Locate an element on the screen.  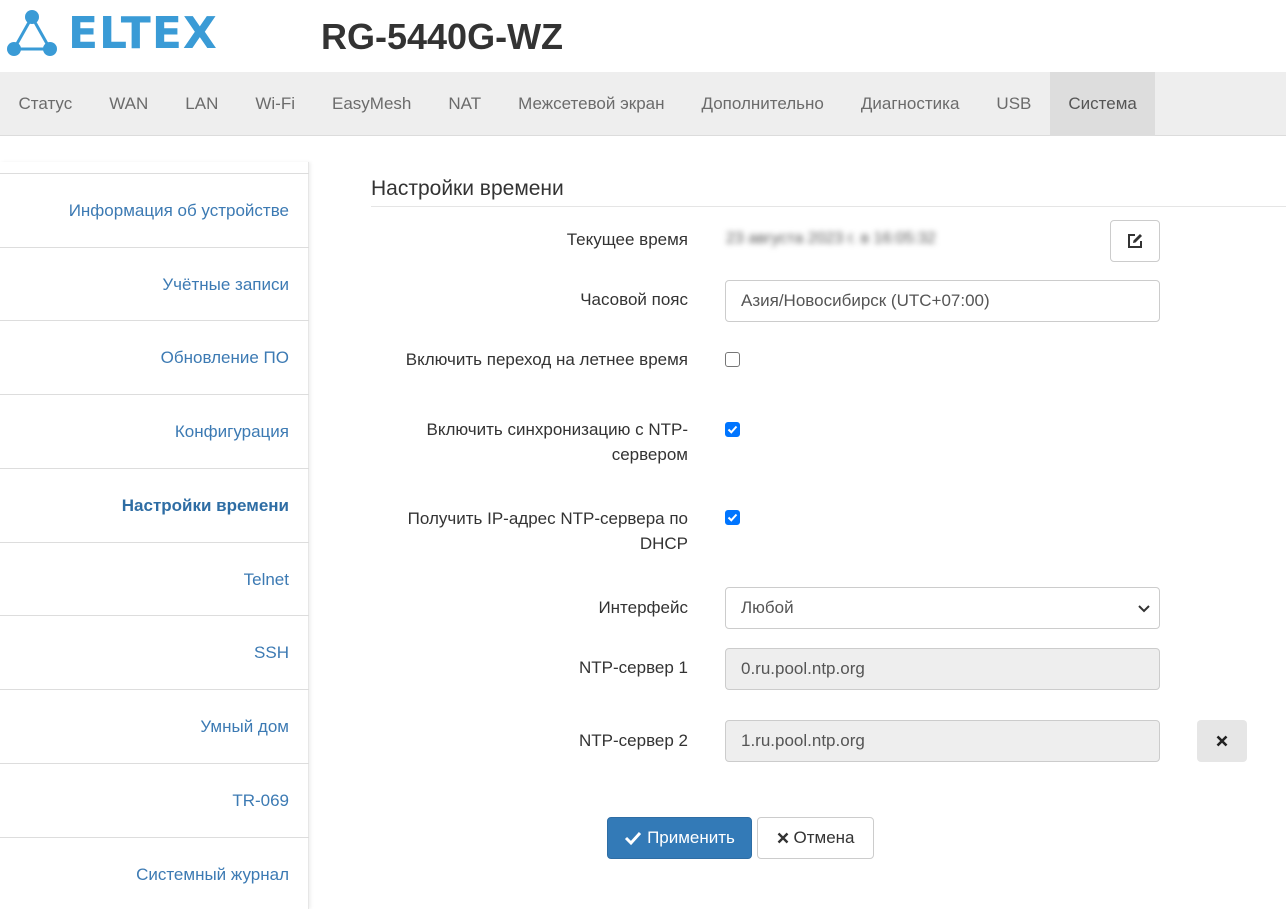
logo-text: ELTEX is located at coordinates (143, 33).